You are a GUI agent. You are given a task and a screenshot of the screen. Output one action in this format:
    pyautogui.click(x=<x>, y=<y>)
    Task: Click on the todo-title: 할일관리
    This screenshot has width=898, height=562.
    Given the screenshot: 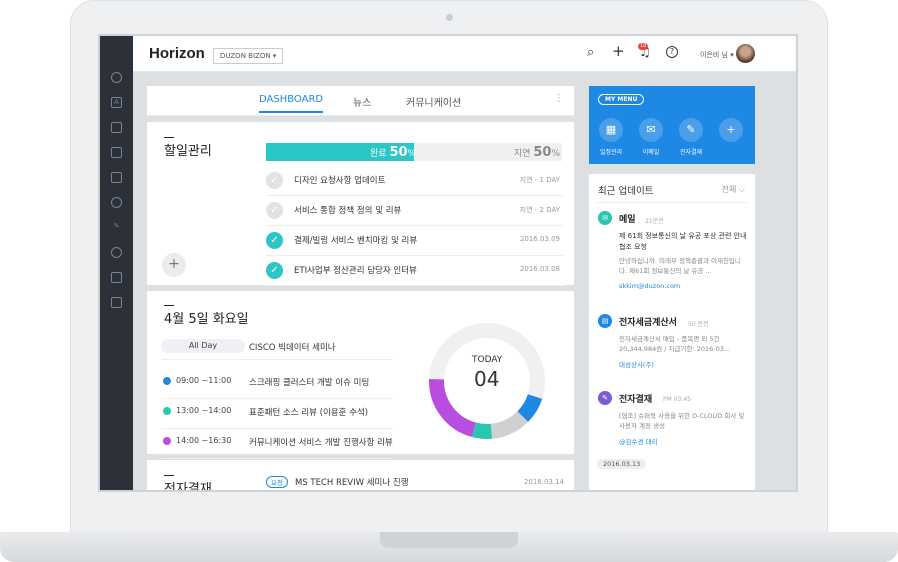 What is the action you would take?
    pyautogui.click(x=188, y=148)
    